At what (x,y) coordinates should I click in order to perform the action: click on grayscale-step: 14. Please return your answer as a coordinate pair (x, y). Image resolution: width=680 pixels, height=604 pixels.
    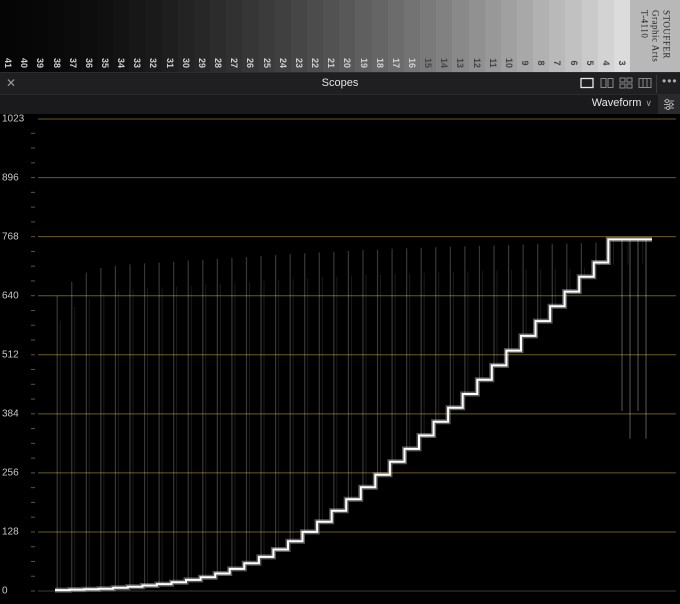
    Looking at the image, I should click on (444, 36).